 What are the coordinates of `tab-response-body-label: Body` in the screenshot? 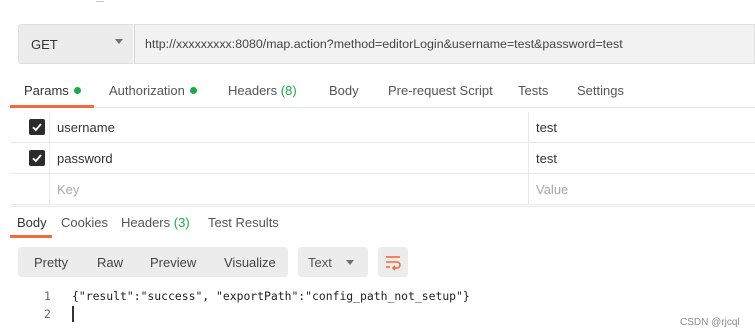 It's located at (32, 222).